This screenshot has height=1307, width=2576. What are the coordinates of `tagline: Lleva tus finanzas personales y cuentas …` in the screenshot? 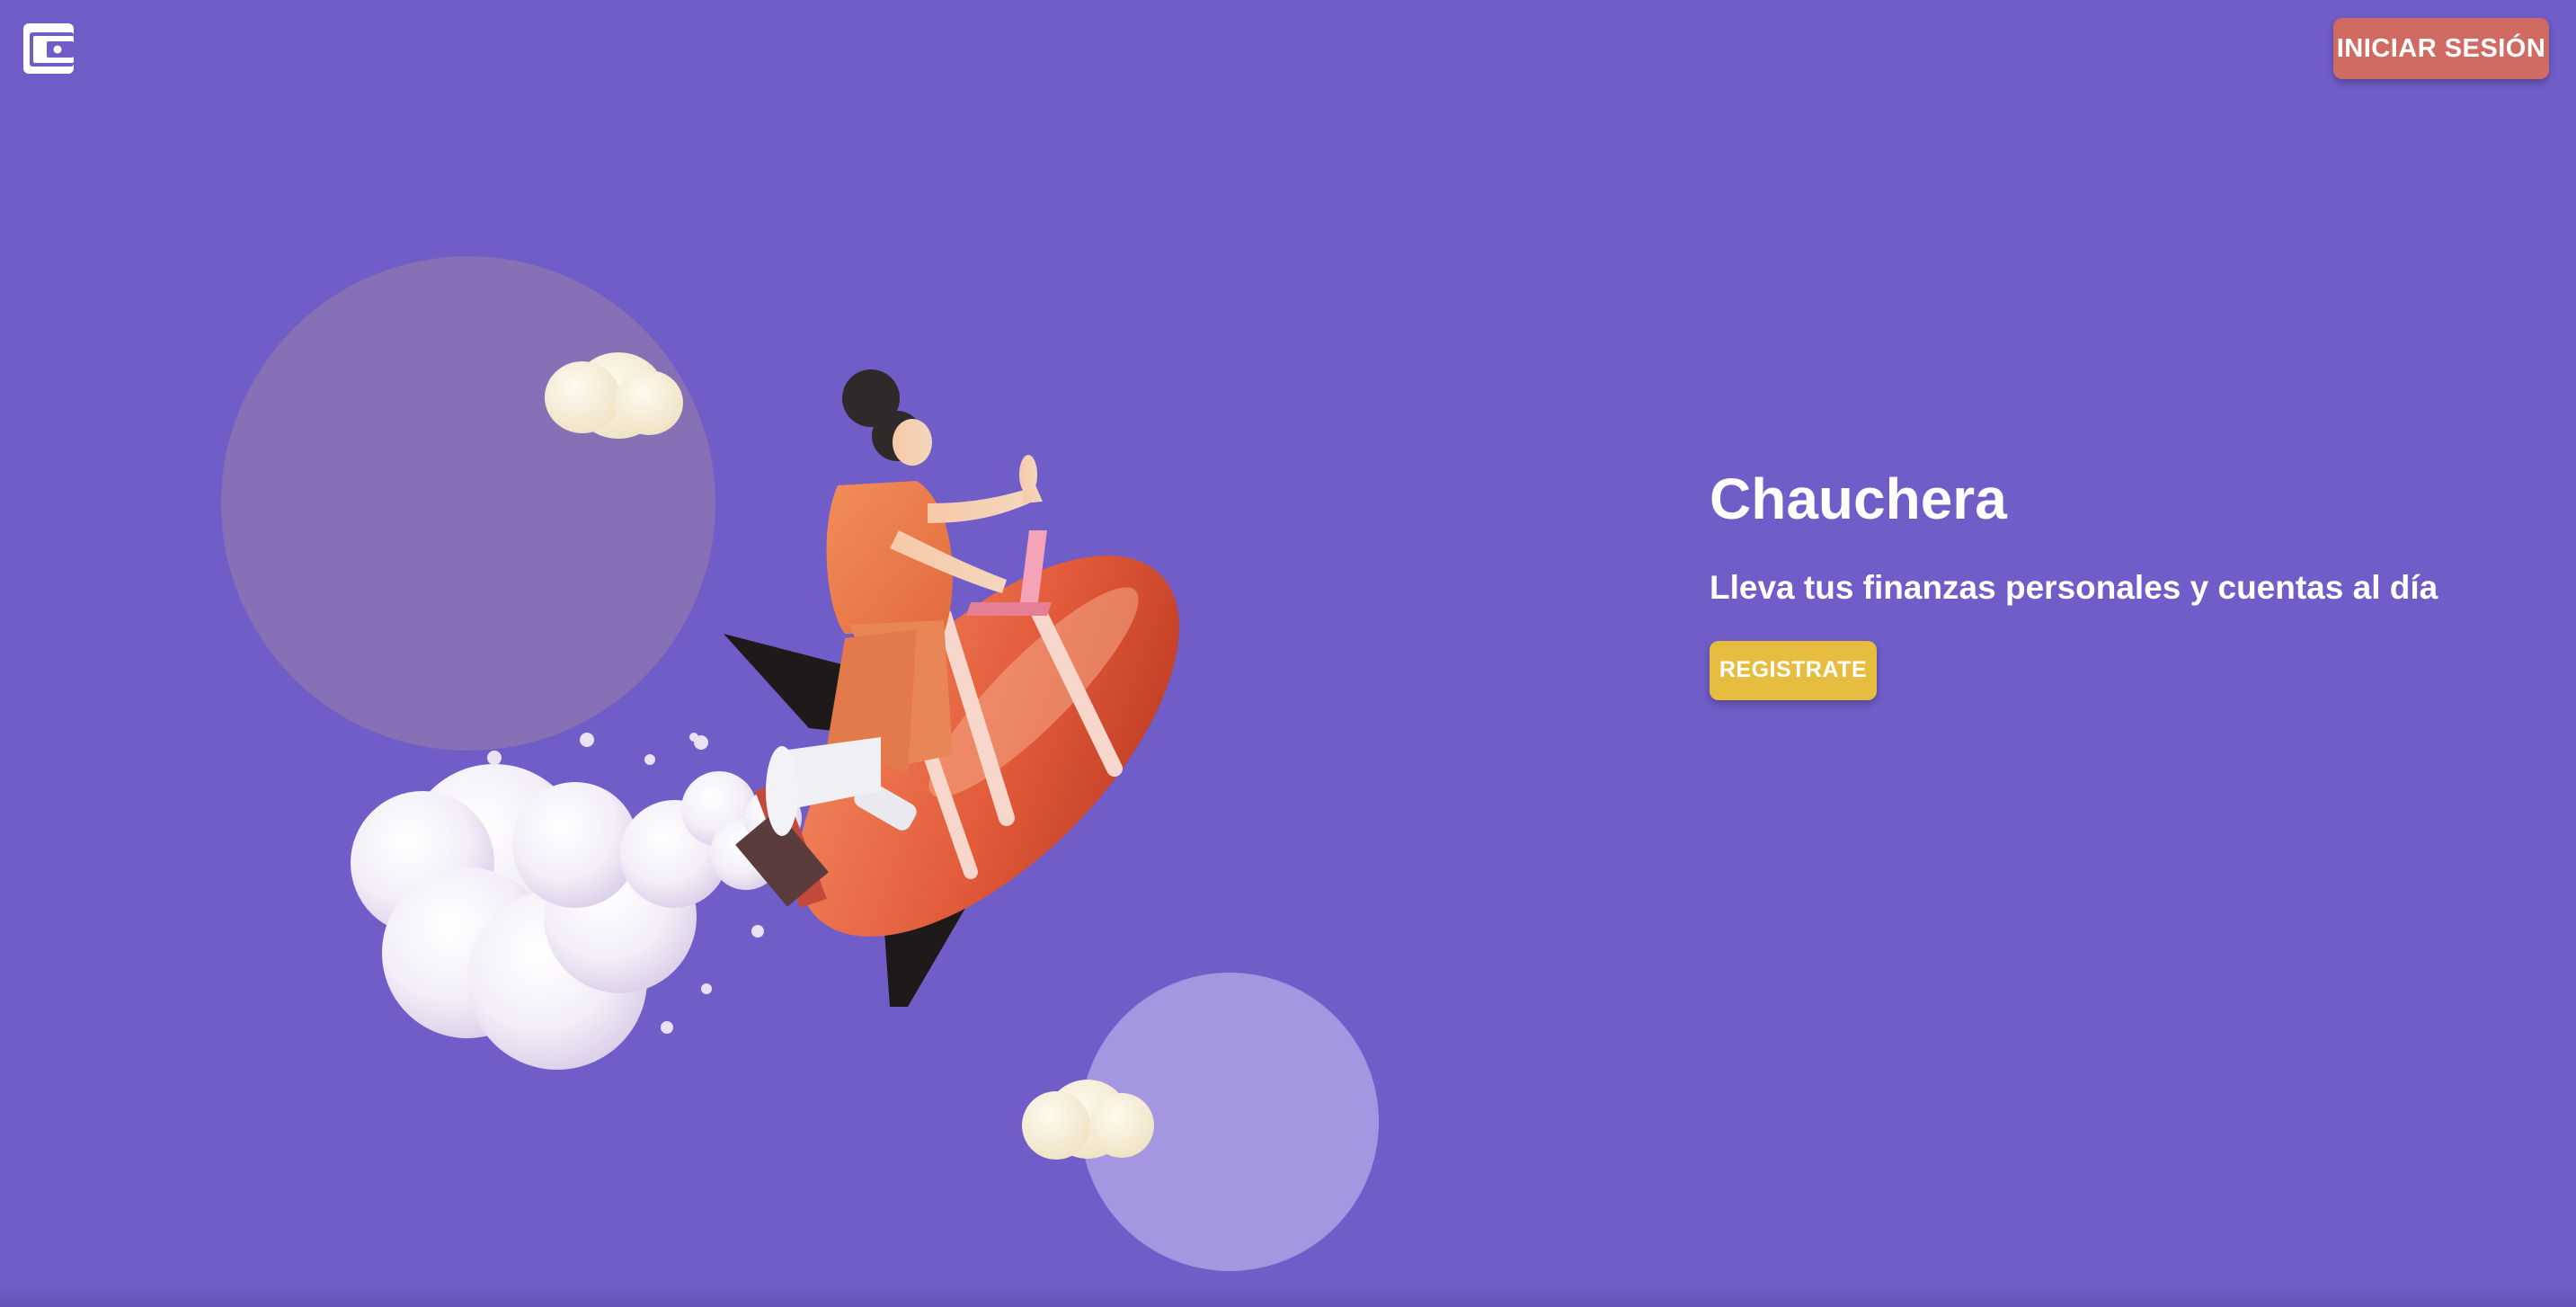 It's located at (2074, 588).